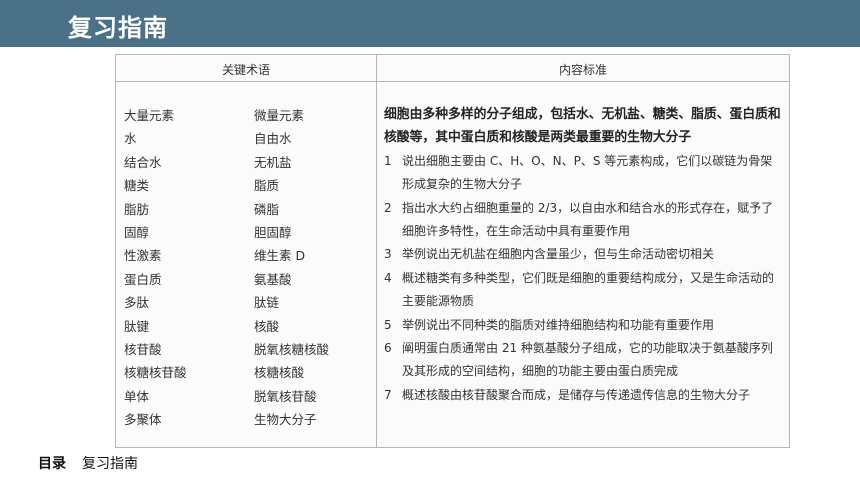 The image size is (860, 484). Describe the element at coordinates (137, 186) in the screenshot. I see `term: 糖类` at that location.